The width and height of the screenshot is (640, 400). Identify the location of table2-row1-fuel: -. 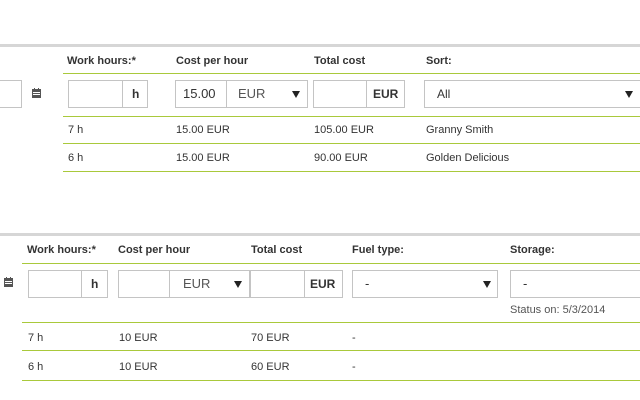
(354, 338).